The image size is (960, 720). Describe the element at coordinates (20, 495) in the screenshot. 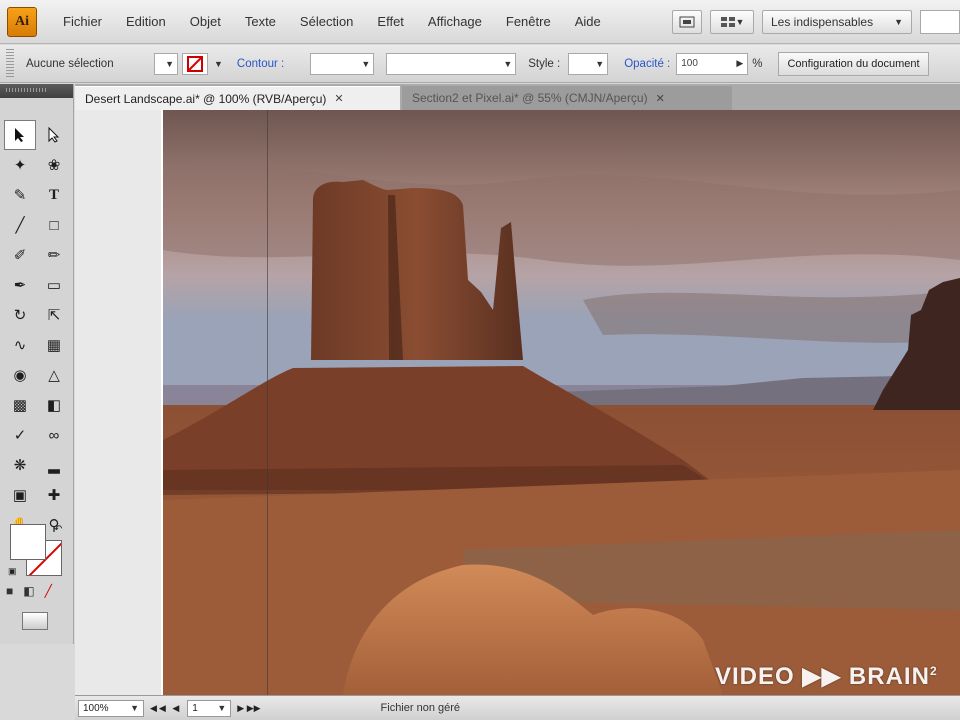

I see `artboard-tool-icon: ▣` at that location.